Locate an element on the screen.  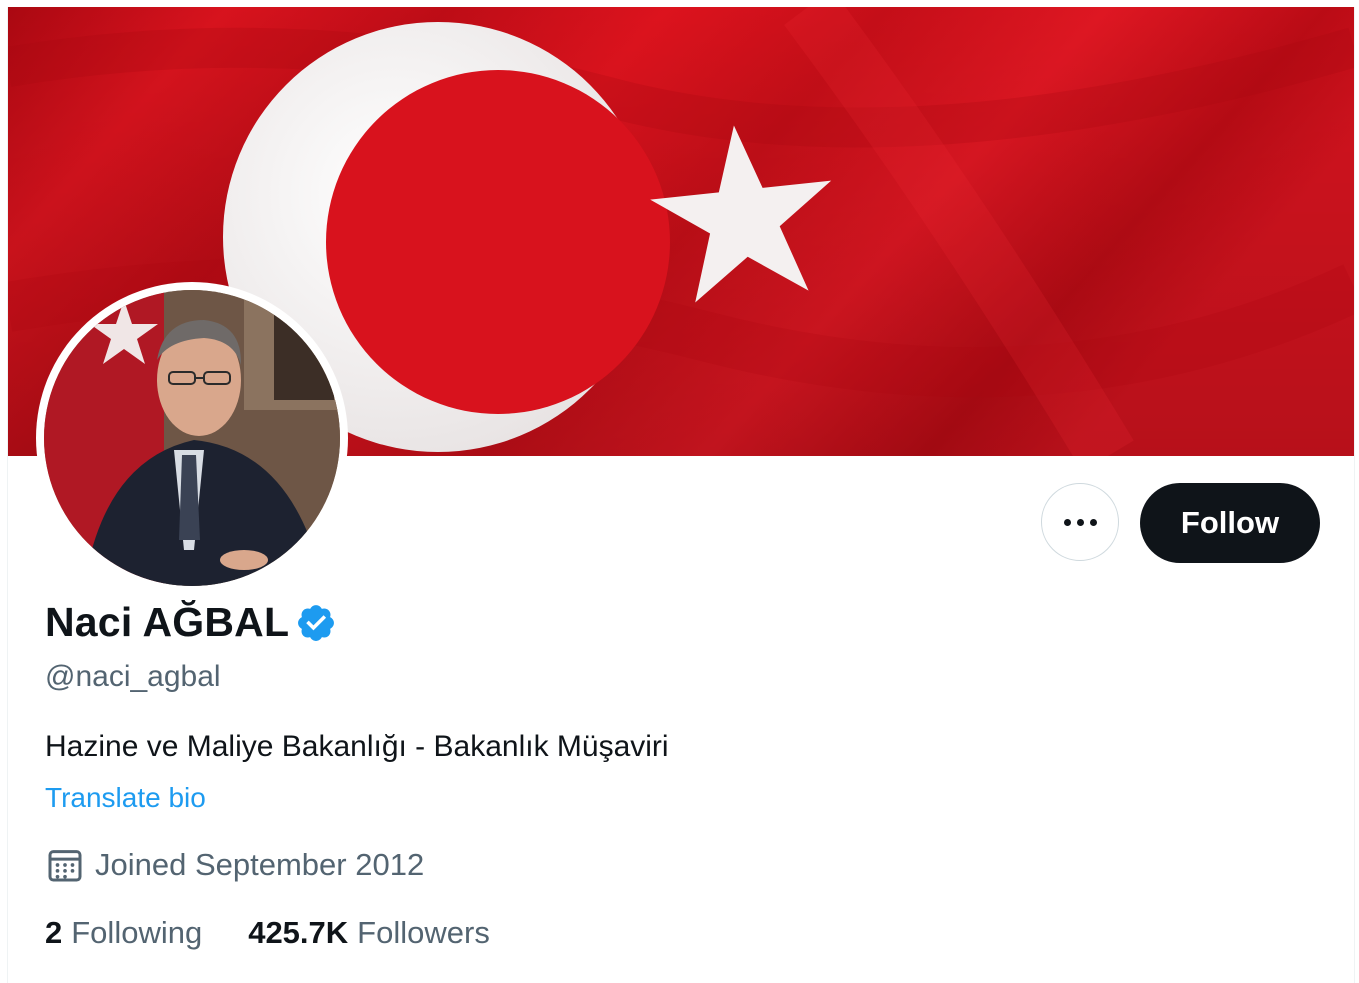
following-count: 2 is located at coordinates (54, 932).